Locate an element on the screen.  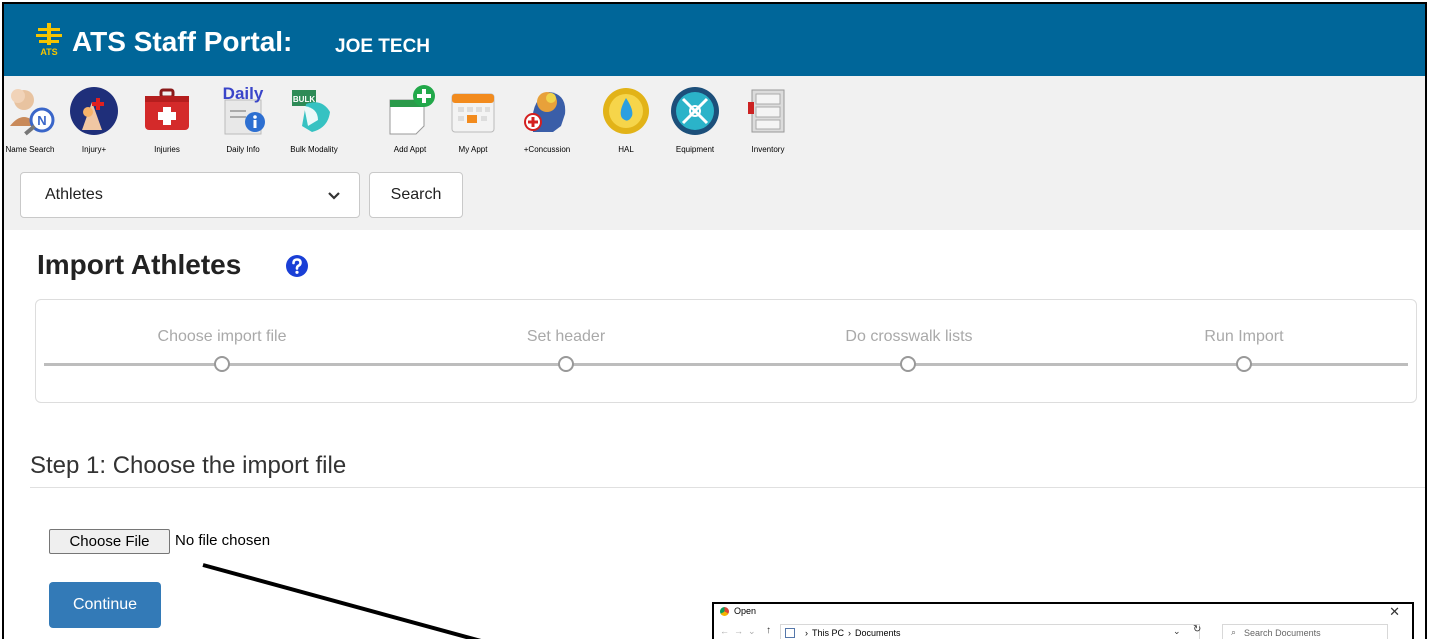
chrome-icon is located at coordinates (724, 611).